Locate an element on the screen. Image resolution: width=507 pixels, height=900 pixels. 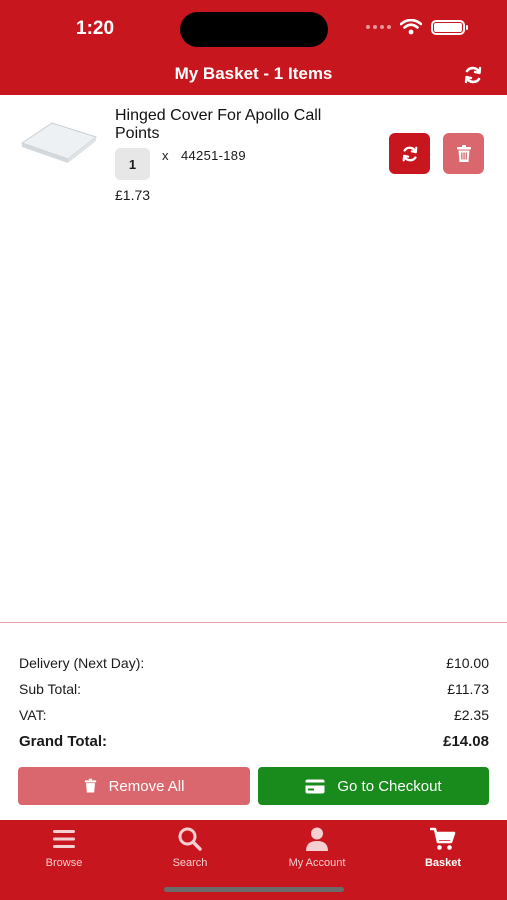
tab-label: Search is located at coordinates (190, 863).